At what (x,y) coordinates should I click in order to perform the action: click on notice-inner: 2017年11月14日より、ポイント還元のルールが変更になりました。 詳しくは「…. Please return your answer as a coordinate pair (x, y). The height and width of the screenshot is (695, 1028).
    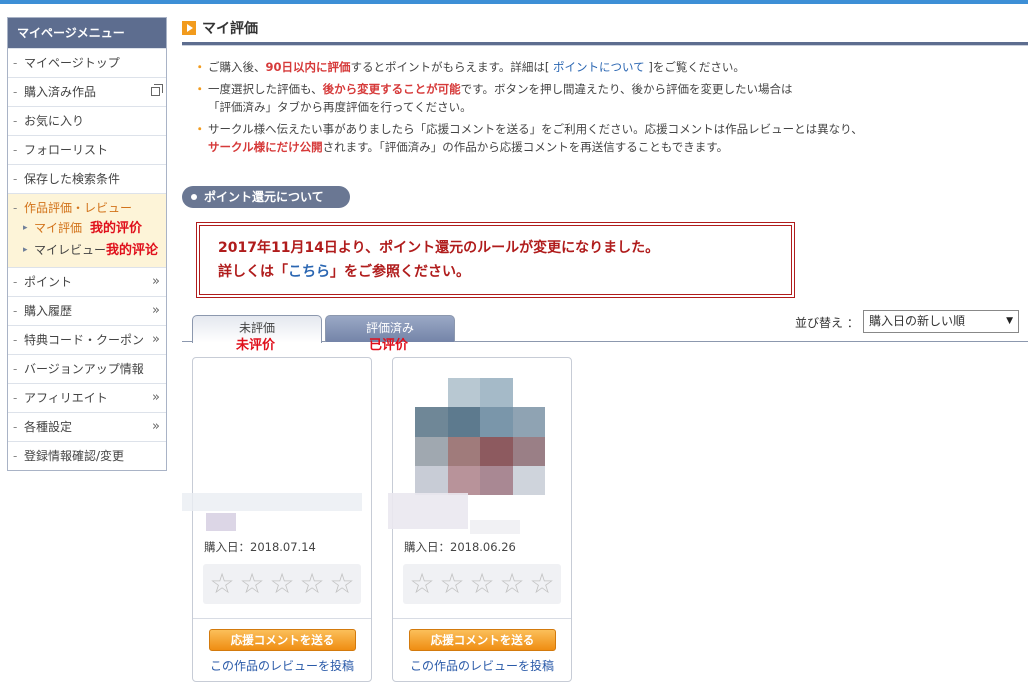
    Looking at the image, I should click on (495, 260).